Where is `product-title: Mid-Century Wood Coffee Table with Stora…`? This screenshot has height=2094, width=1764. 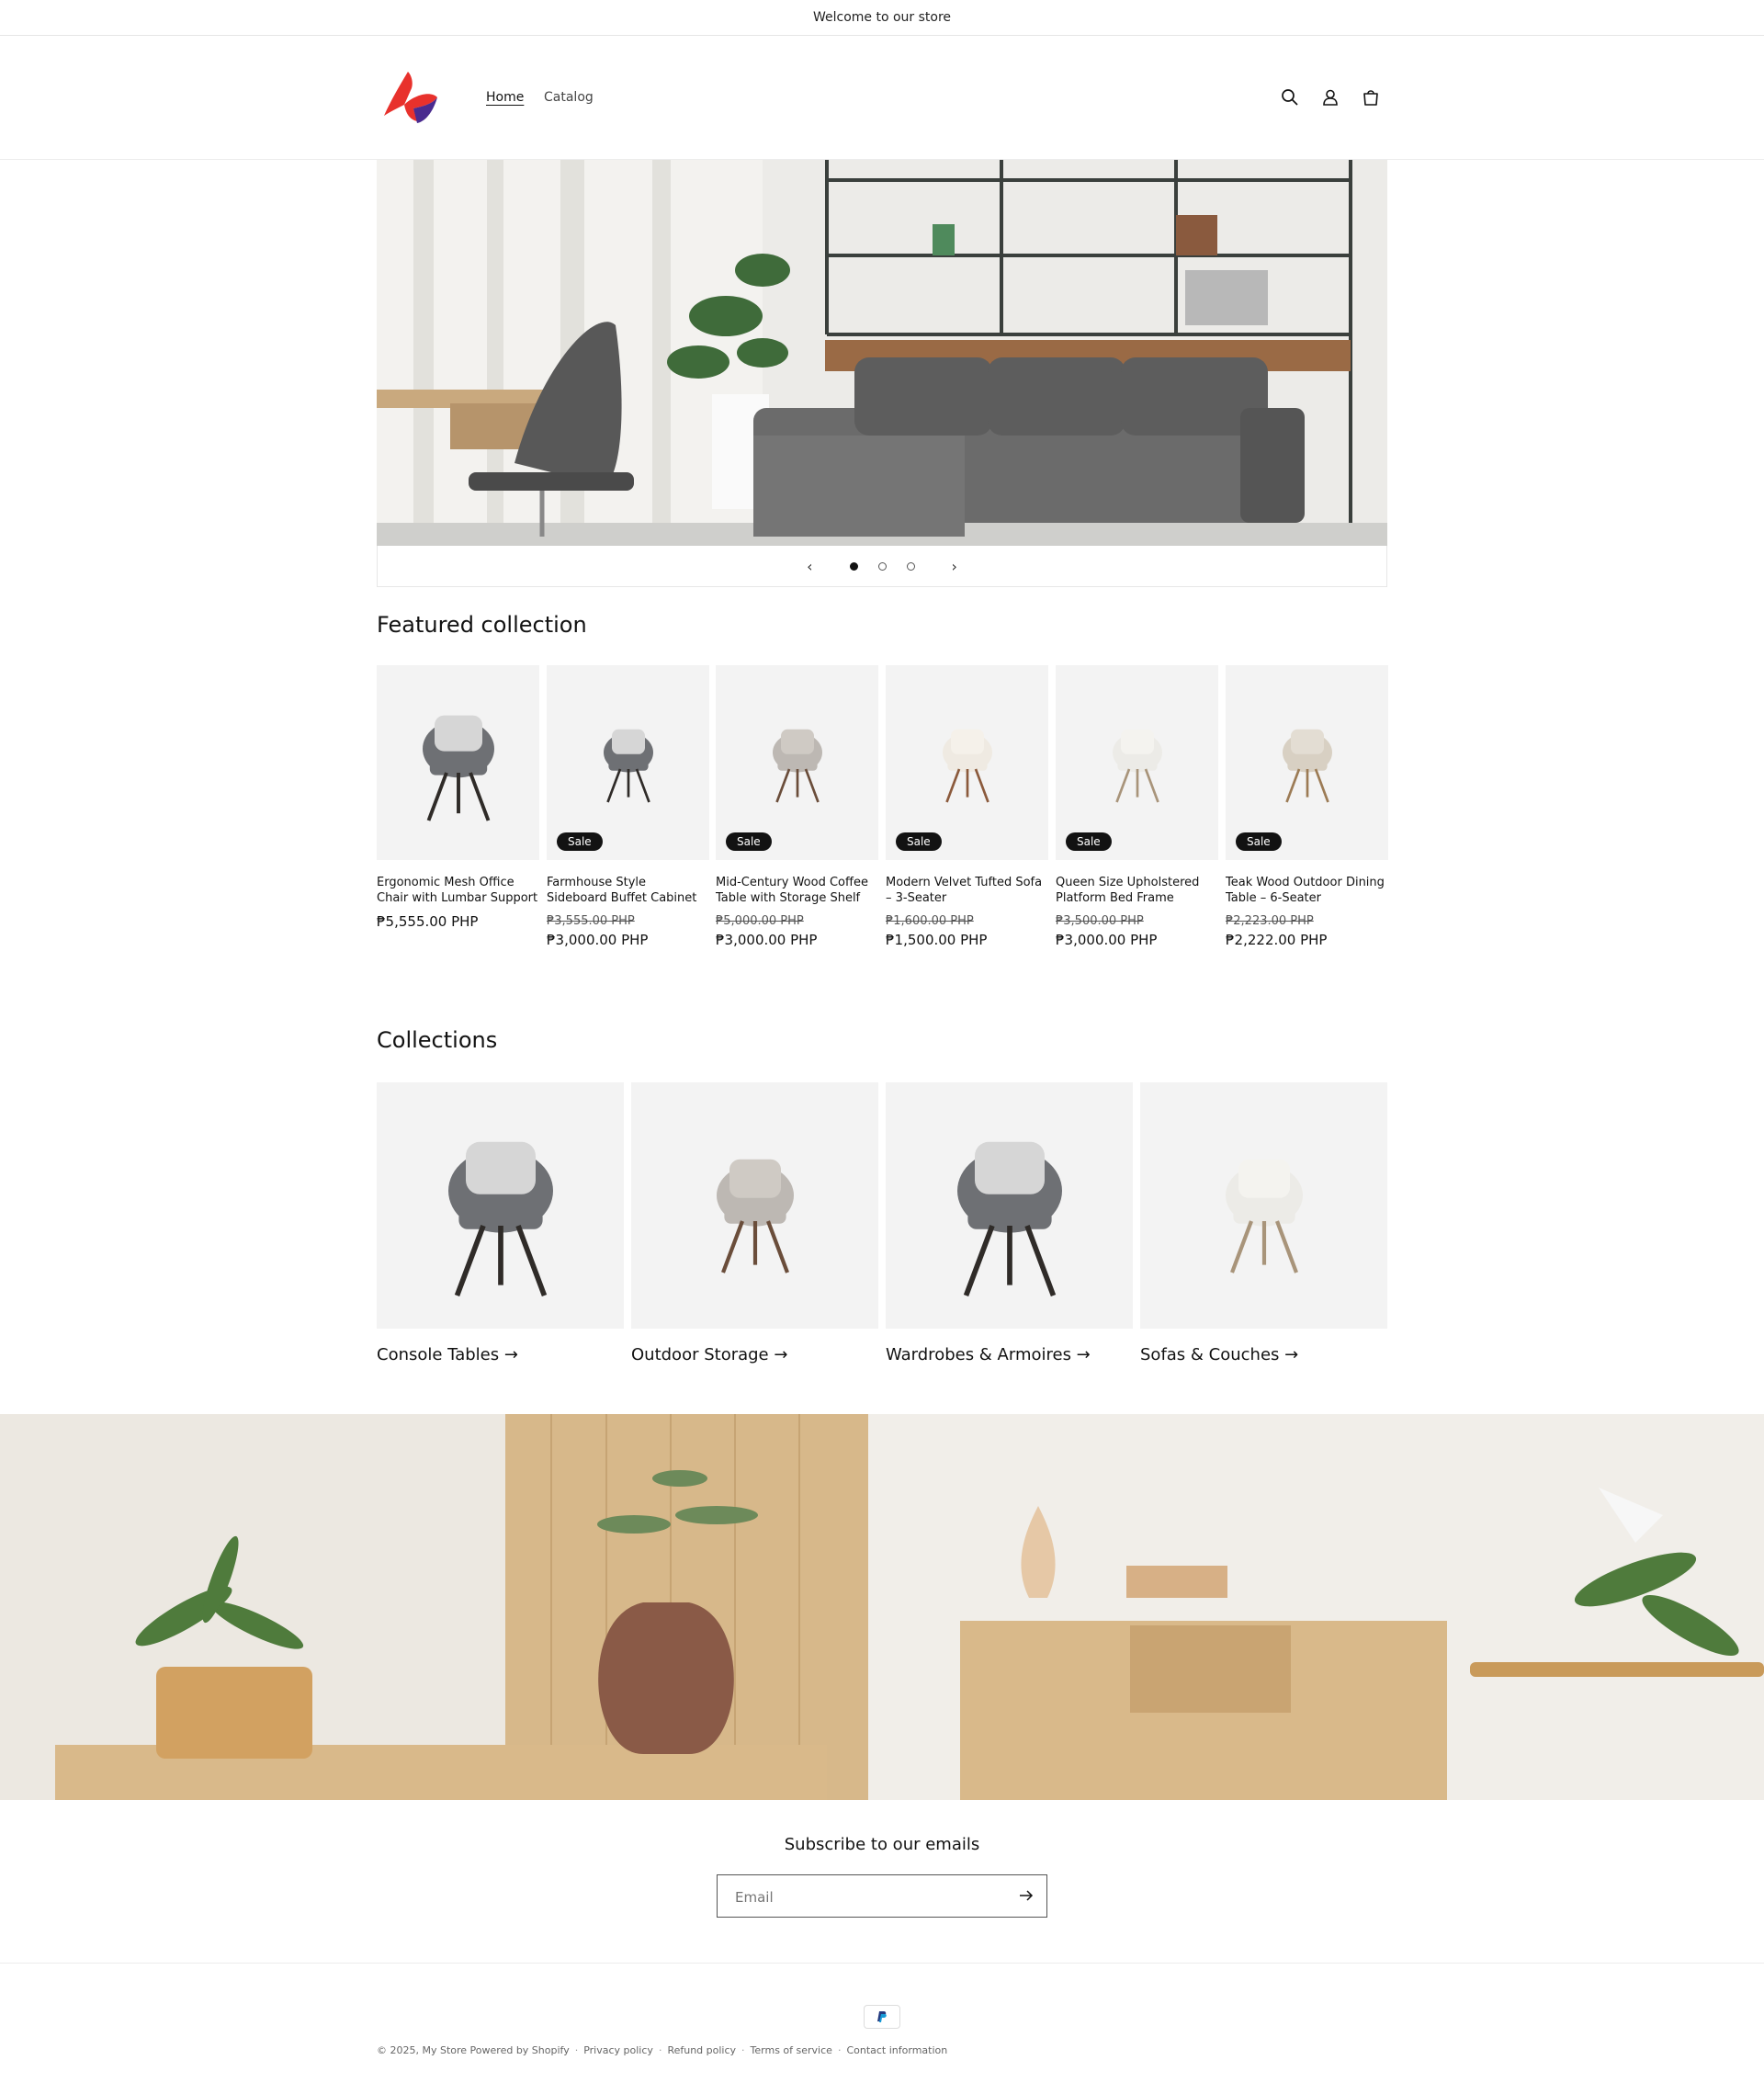 product-title: Mid-Century Wood Coffee Table with Stora… is located at coordinates (797, 891).